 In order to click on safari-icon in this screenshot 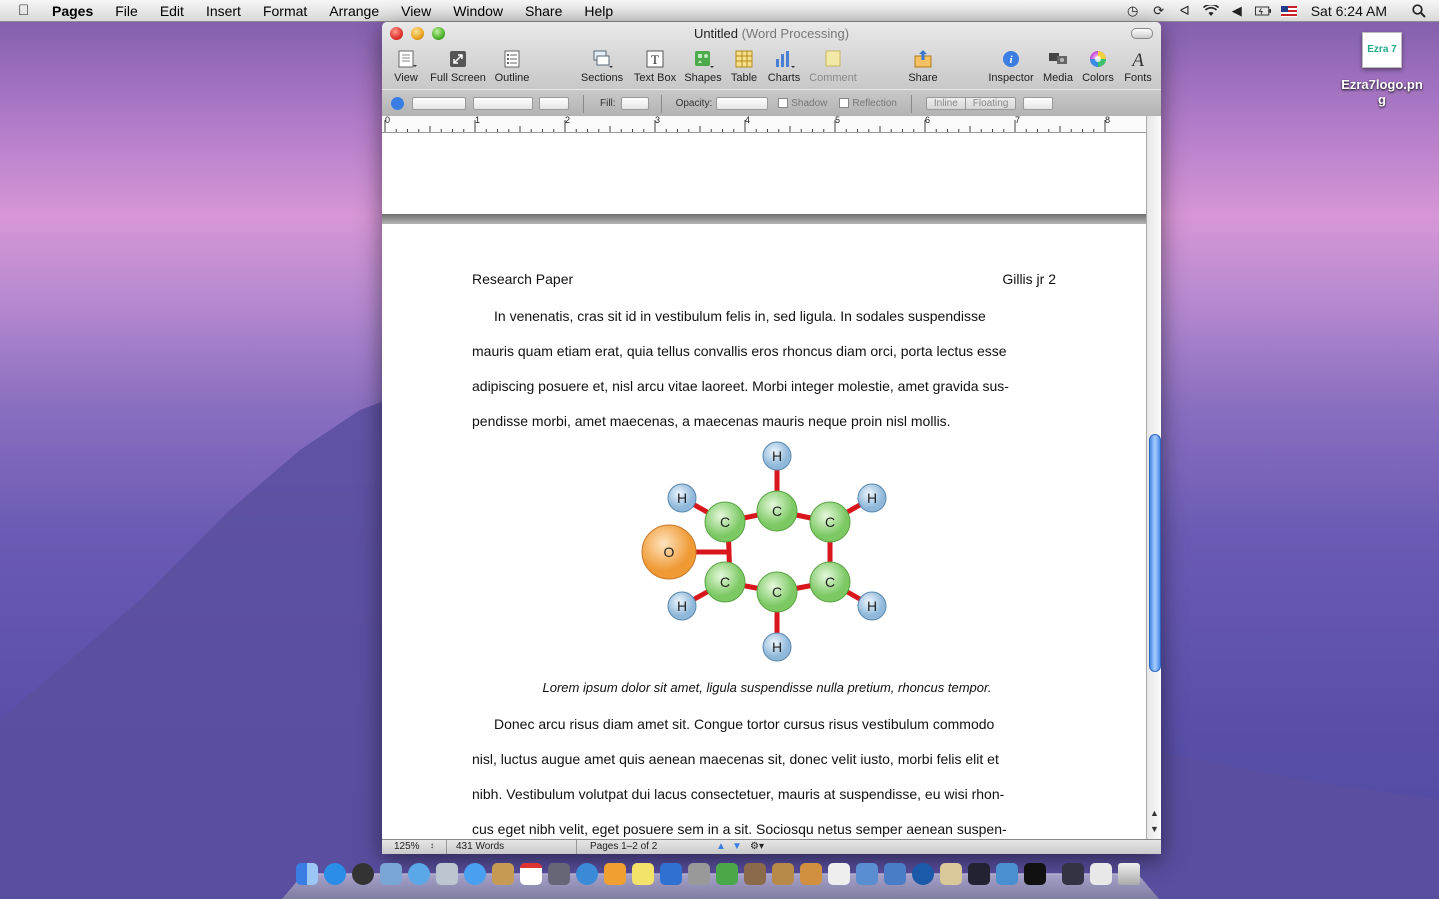, I will do `click(419, 874)`.